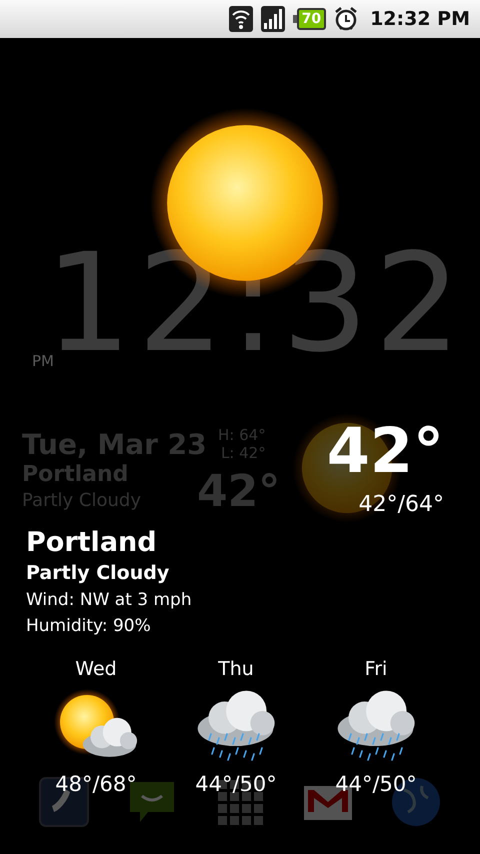 This screenshot has width=480, height=854. Describe the element at coordinates (420, 19) in the screenshot. I see `status-time: 12:32 PM` at that location.